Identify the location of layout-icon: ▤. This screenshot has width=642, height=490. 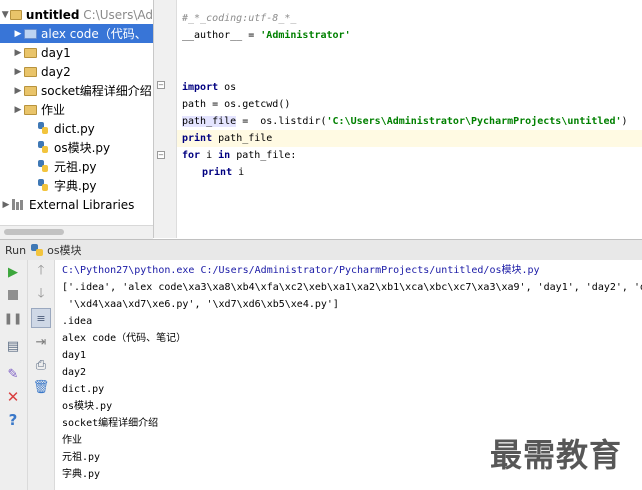
(13, 346).